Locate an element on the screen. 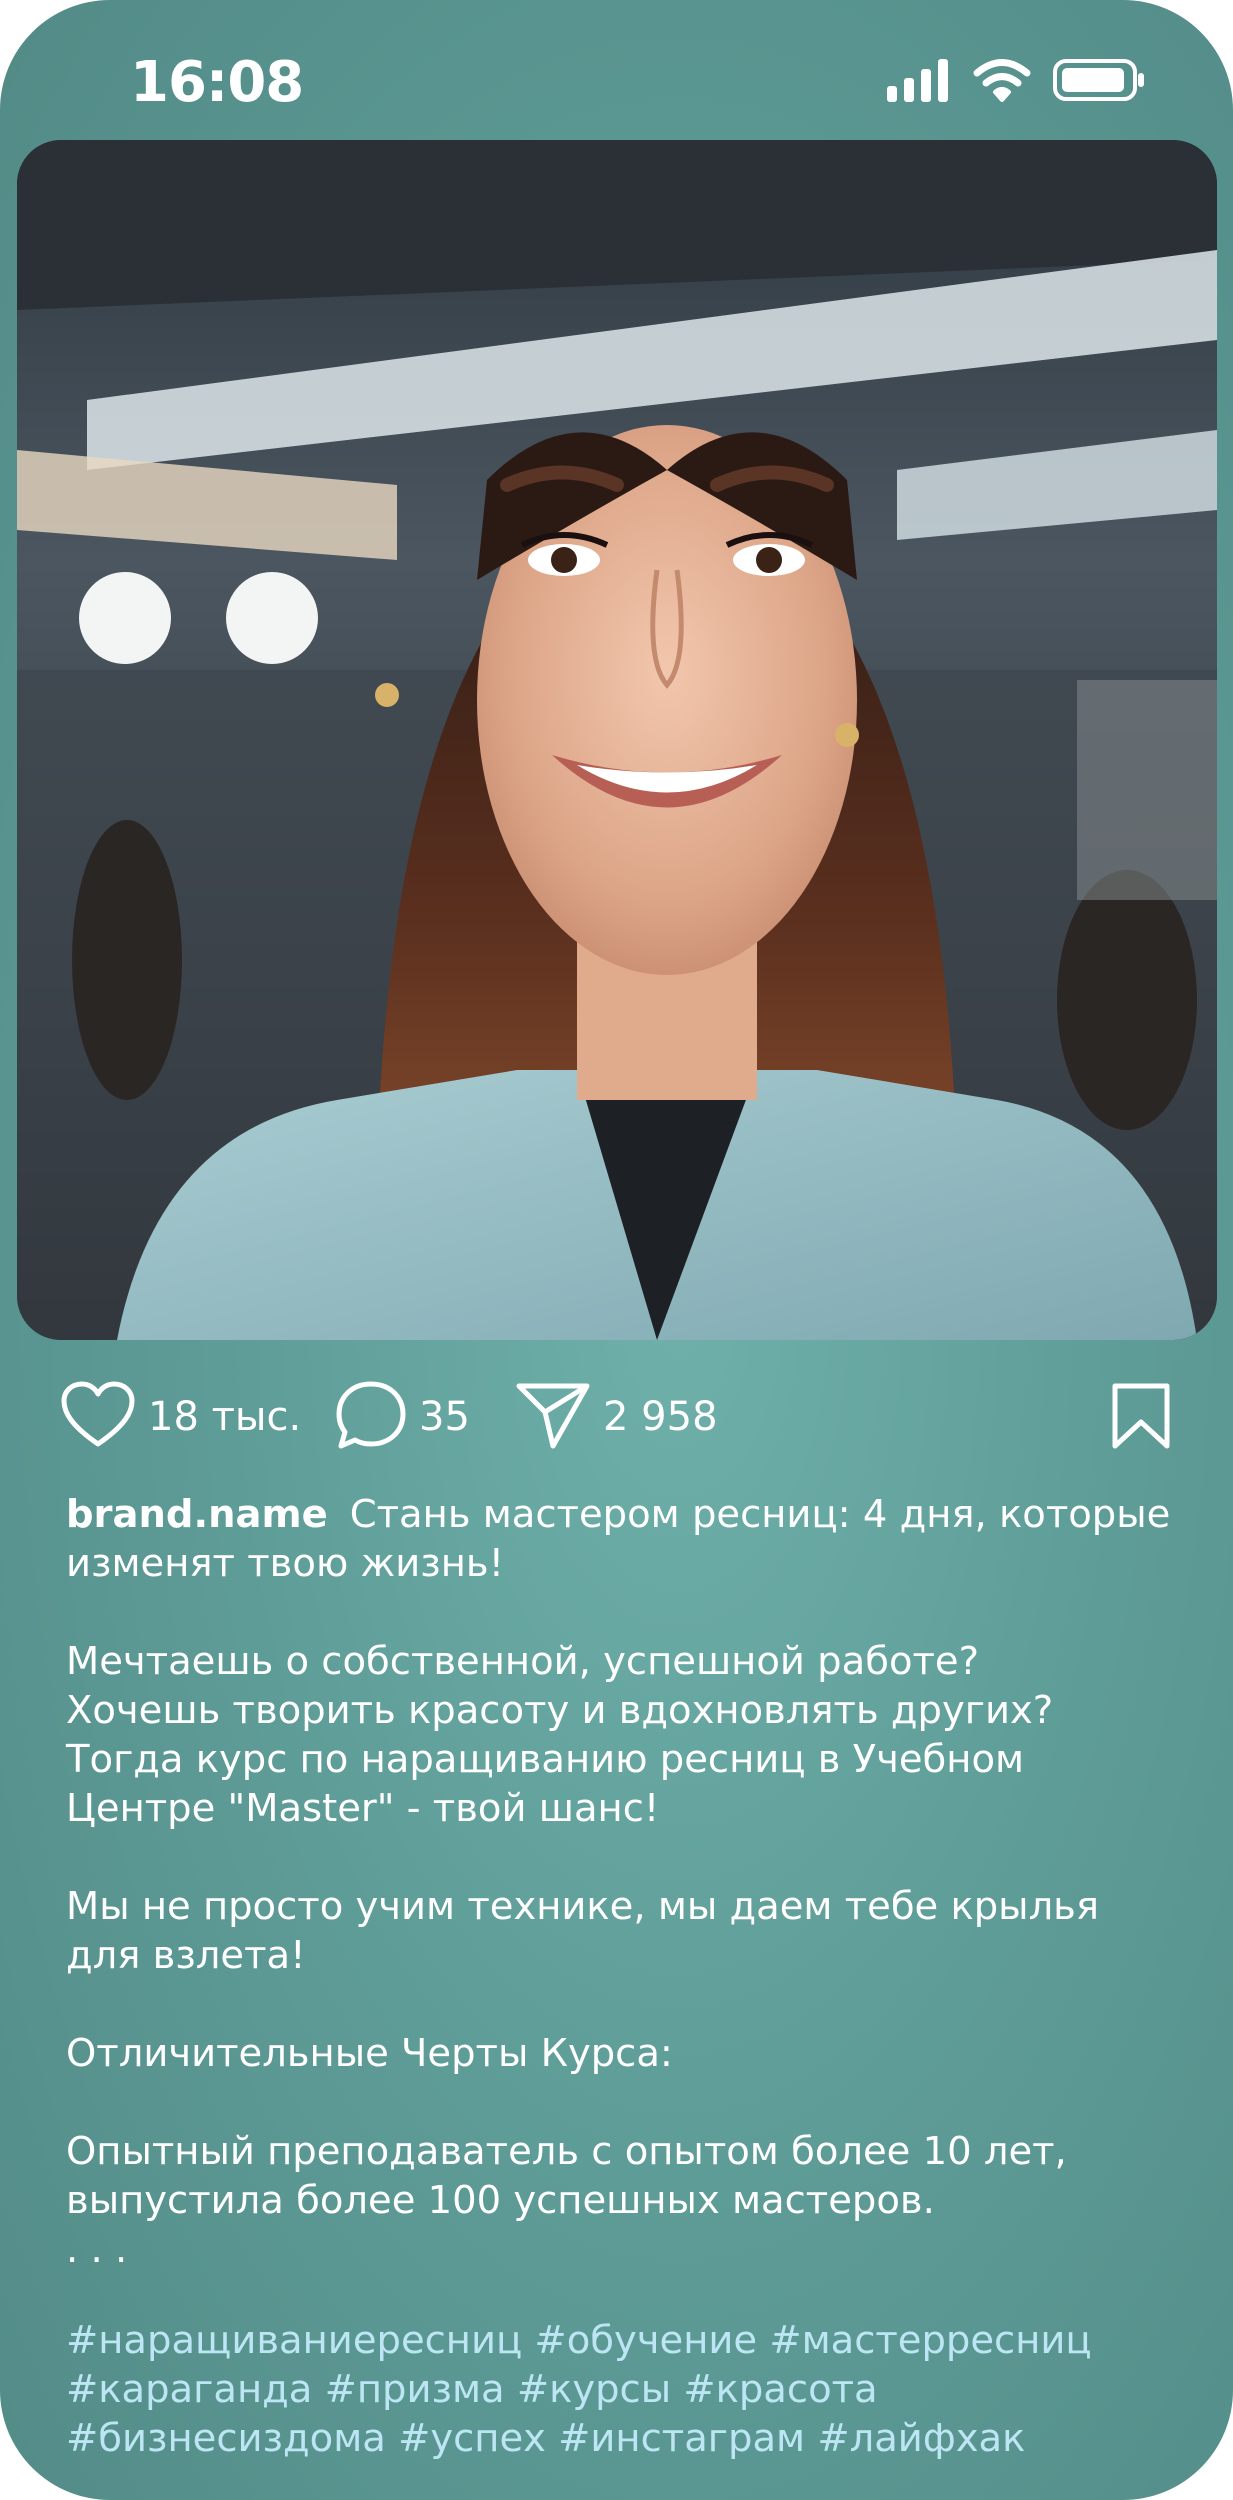  status-icons is located at coordinates (1016, 82).